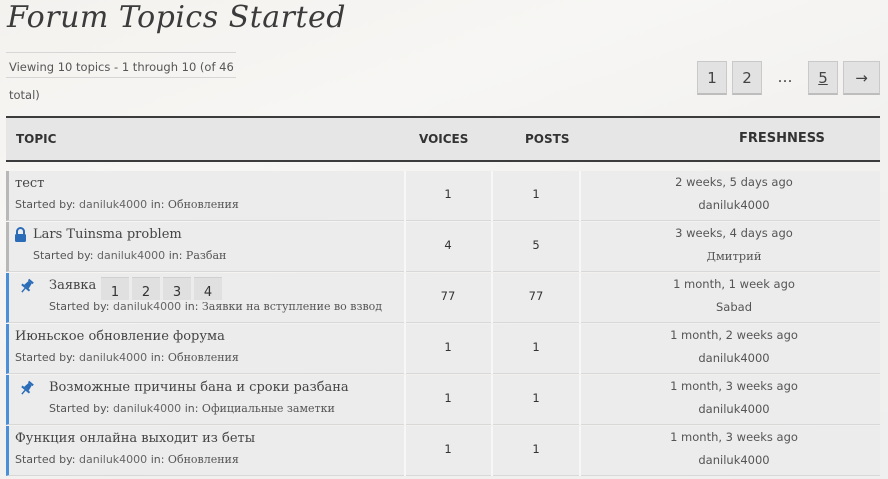 Image resolution: width=888 pixels, height=479 pixels. Describe the element at coordinates (734, 307) in the screenshot. I see `freshness-user-link: Sabad` at that location.